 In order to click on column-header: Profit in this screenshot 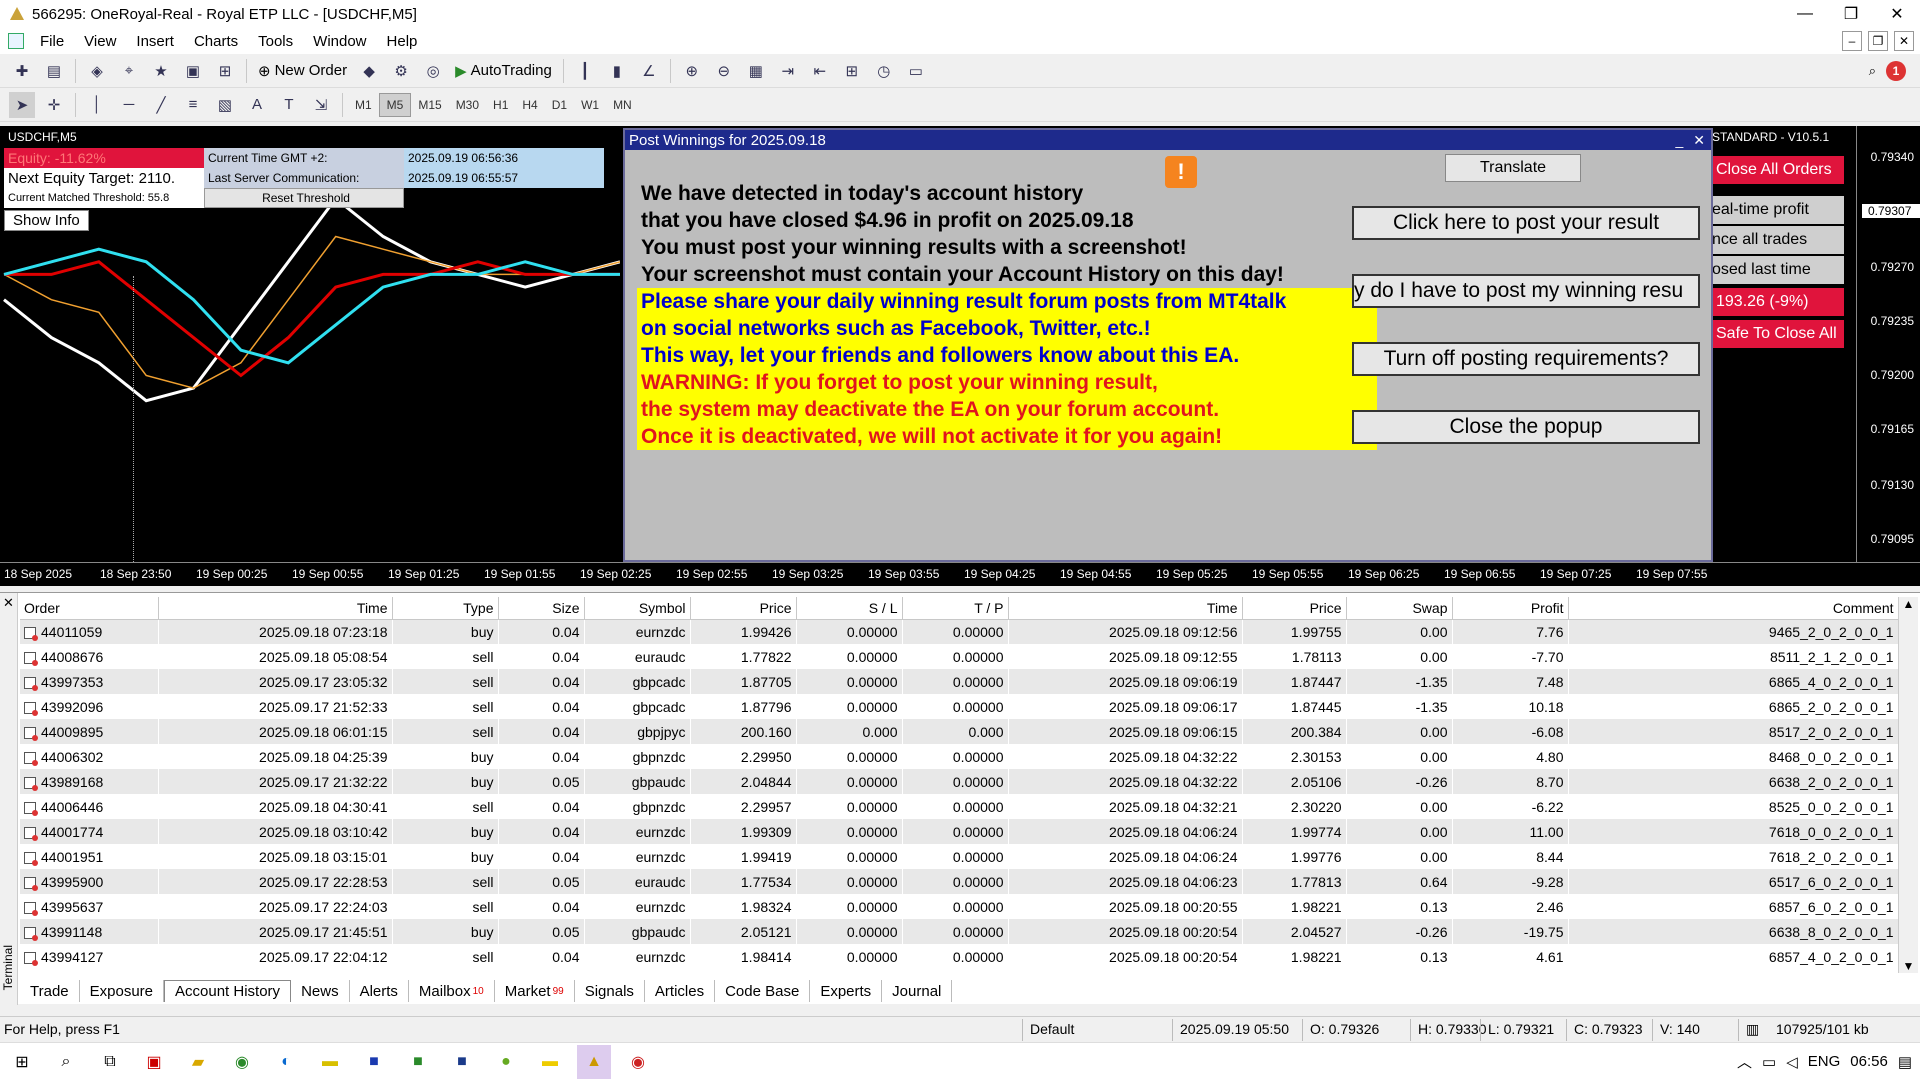, I will do `click(1510, 608)`.